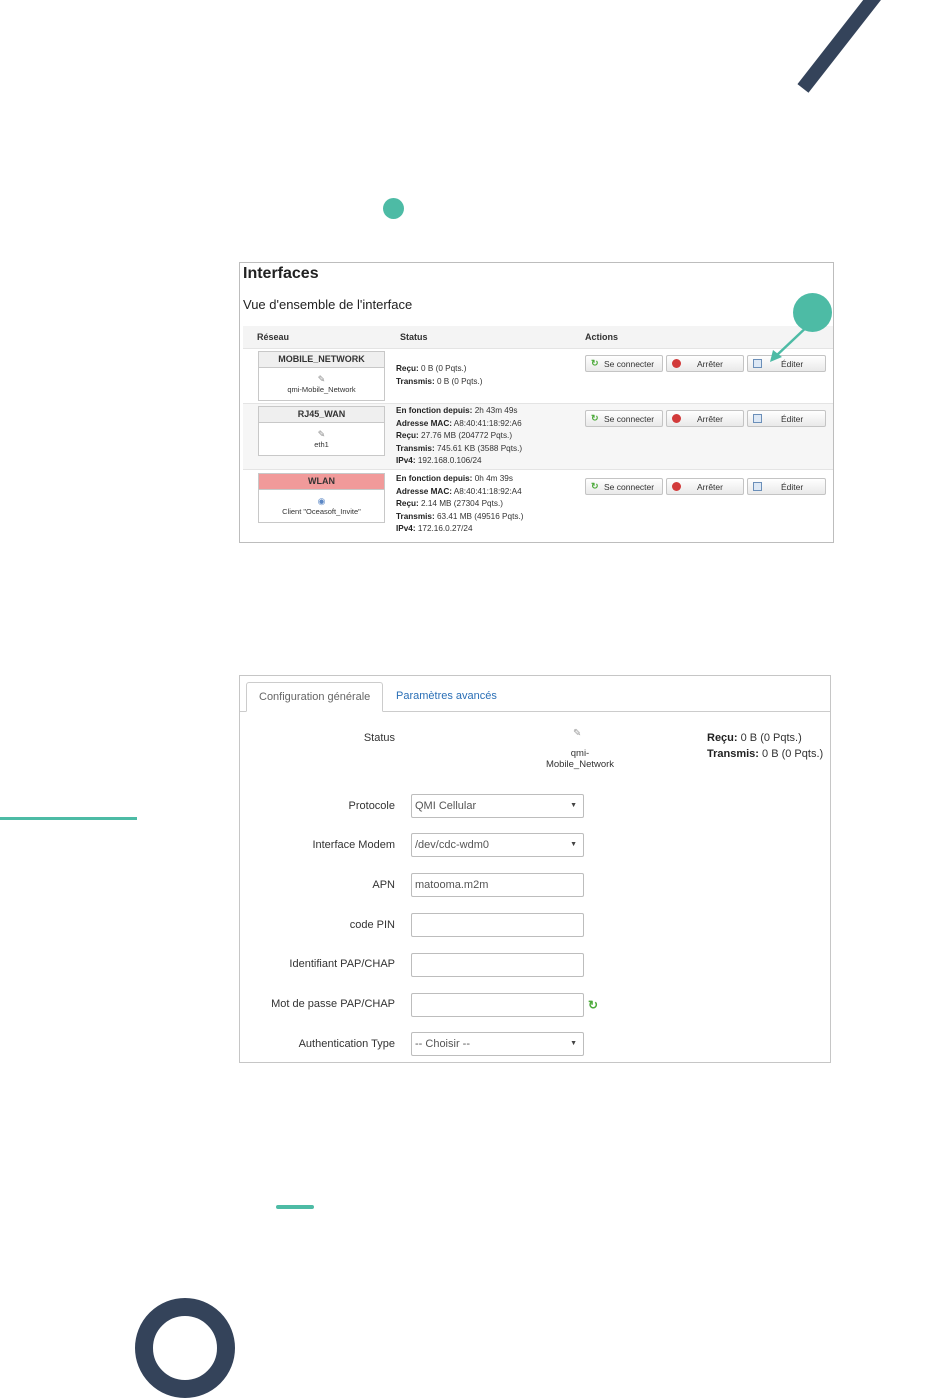 This screenshot has height=1398, width=950. I want to click on password-input, so click(497, 1005).